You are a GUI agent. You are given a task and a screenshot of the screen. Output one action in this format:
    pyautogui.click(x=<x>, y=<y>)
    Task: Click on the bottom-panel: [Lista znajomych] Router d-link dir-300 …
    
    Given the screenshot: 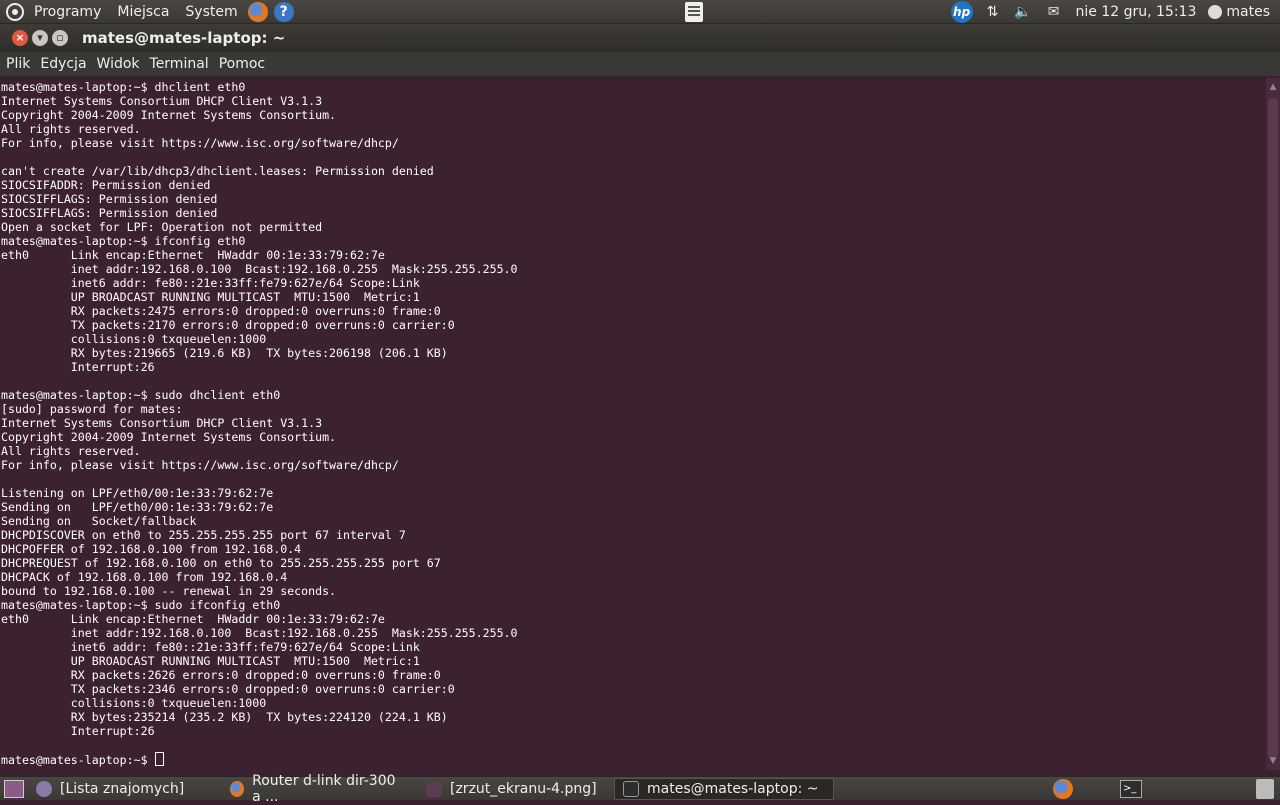 What is the action you would take?
    pyautogui.click(x=640, y=789)
    